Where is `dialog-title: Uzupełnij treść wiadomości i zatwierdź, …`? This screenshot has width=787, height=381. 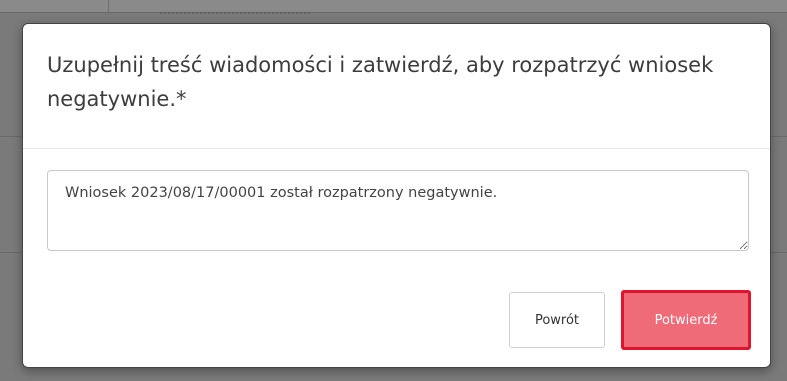 dialog-title: Uzupełnij treść wiadomości i zatwierdź, … is located at coordinates (380, 82).